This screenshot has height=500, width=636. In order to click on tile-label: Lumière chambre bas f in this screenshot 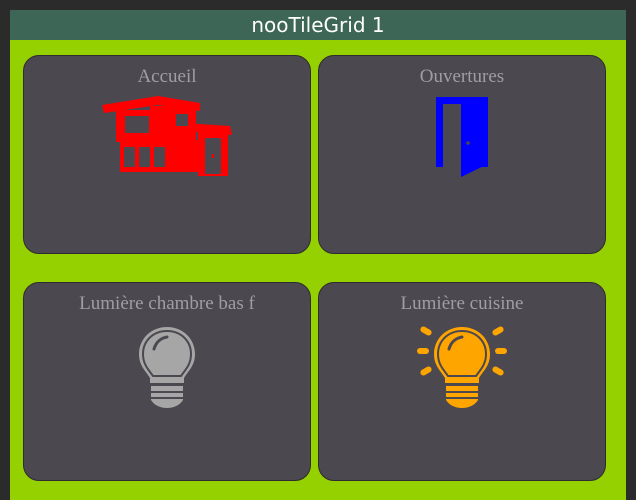, I will do `click(167, 303)`.